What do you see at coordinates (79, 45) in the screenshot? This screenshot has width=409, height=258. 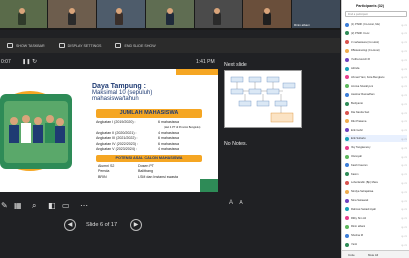 I see `display-settings-button: DISPLAY SETTINGS` at bounding box center [79, 45].